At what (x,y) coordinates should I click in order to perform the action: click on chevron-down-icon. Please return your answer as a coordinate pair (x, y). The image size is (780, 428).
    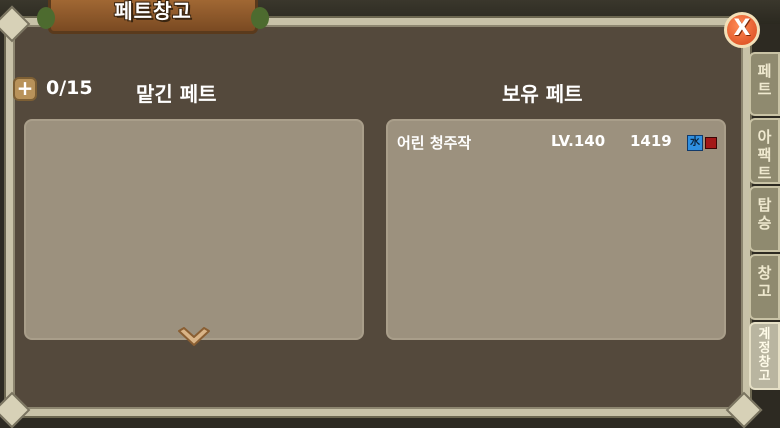
    Looking at the image, I should click on (194, 338).